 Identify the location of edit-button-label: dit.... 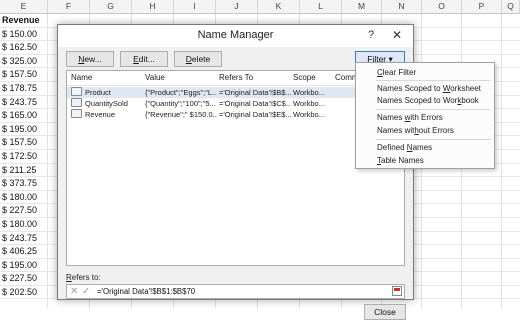
(146, 59).